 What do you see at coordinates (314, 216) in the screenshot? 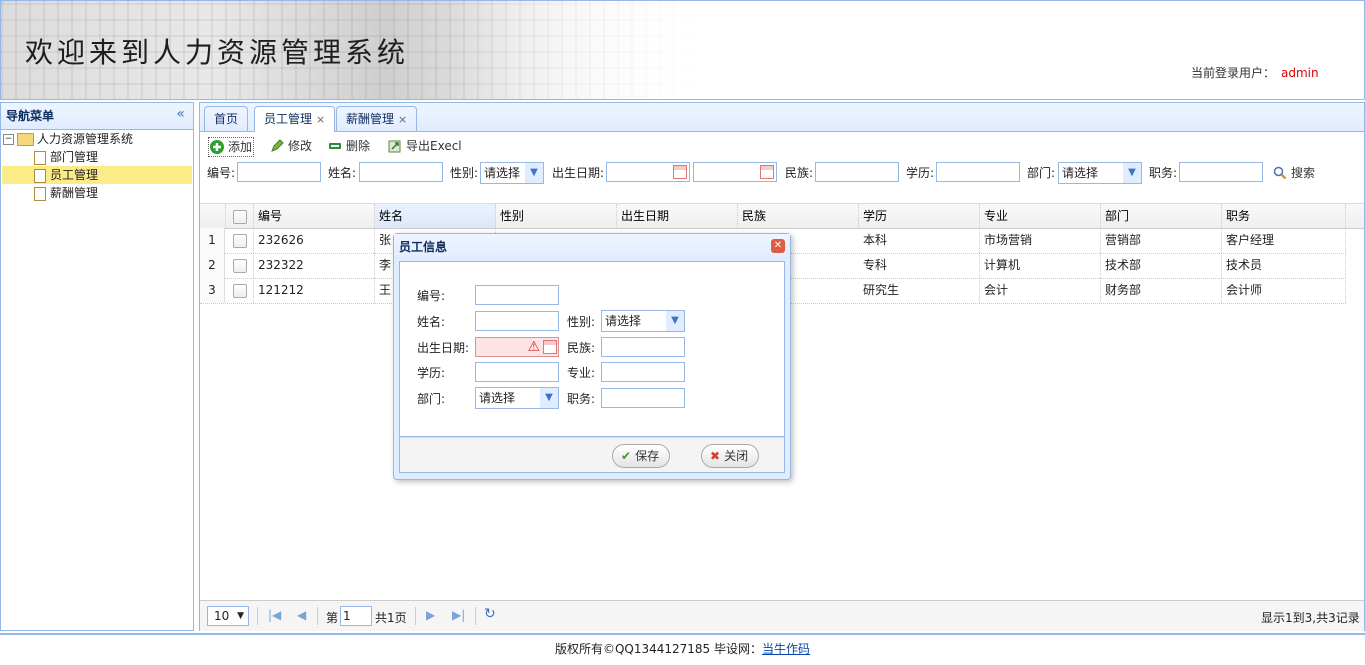
I see `column-header: 编号` at bounding box center [314, 216].